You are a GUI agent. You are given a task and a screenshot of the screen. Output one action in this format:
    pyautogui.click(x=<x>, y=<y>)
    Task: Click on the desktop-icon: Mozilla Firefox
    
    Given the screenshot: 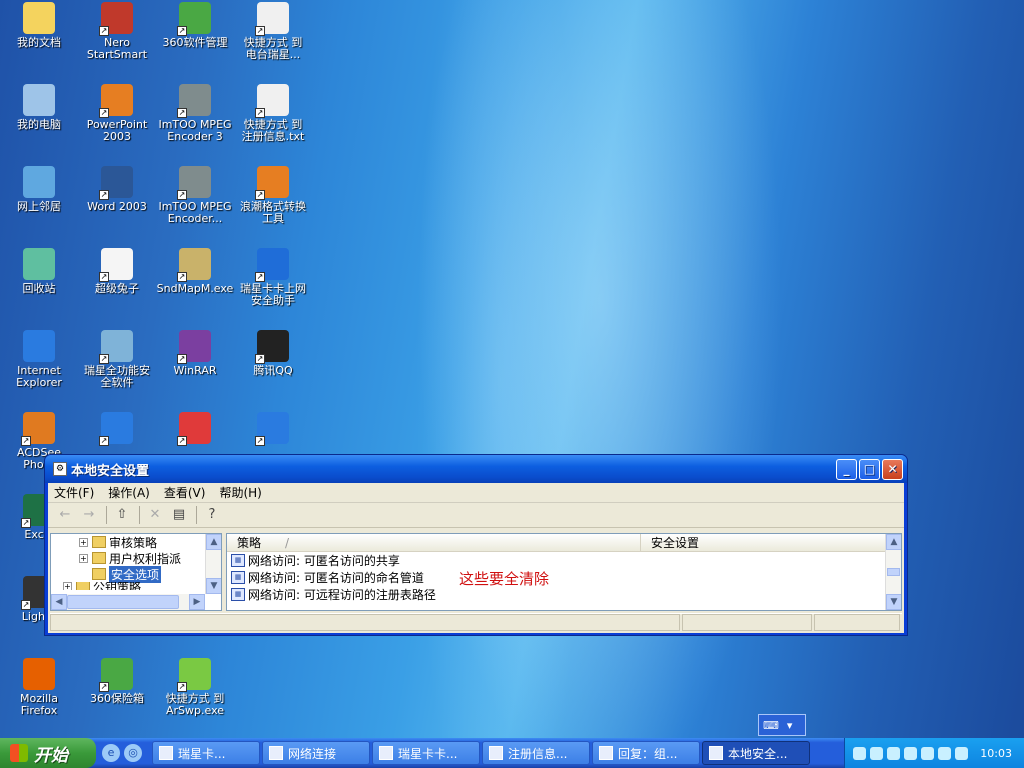 What is the action you would take?
    pyautogui.click(x=39, y=687)
    